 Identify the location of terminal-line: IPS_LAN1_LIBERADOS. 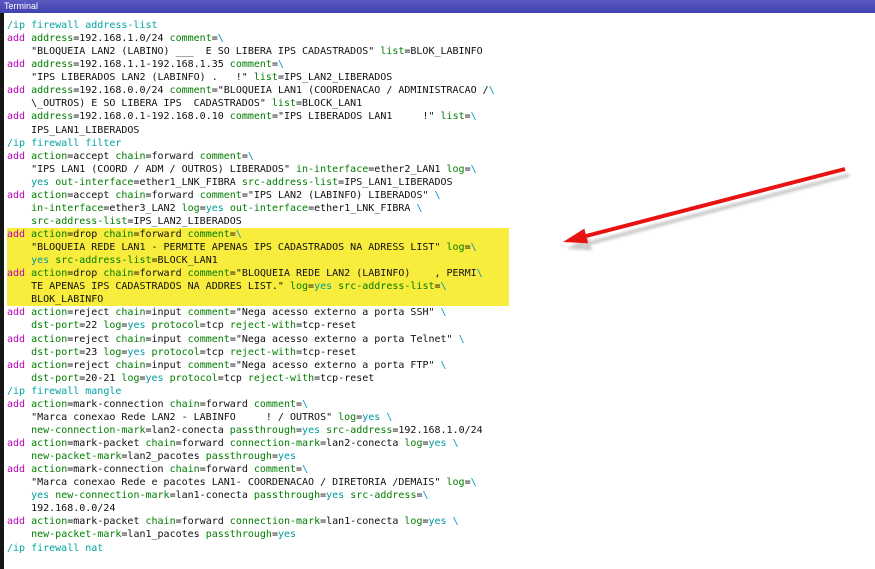
(73, 130).